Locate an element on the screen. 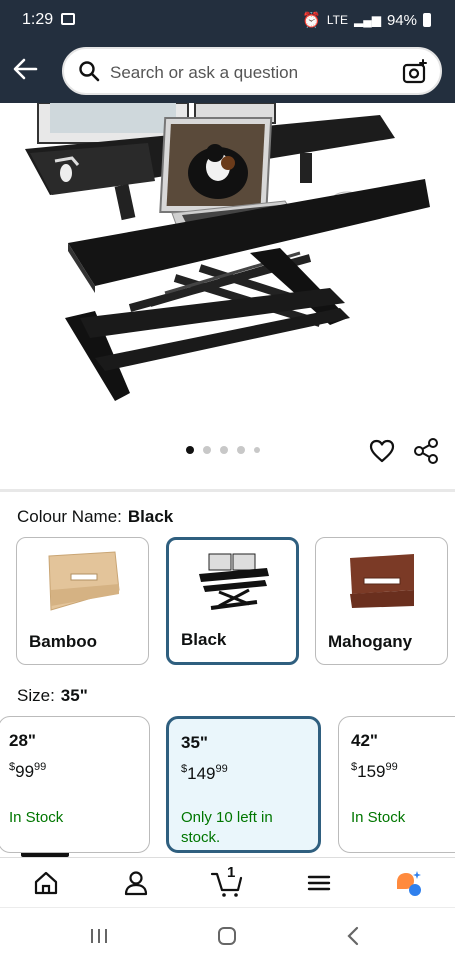 Image resolution: width=455 pixels, height=960 pixels. home-system-icon is located at coordinates (227, 936).